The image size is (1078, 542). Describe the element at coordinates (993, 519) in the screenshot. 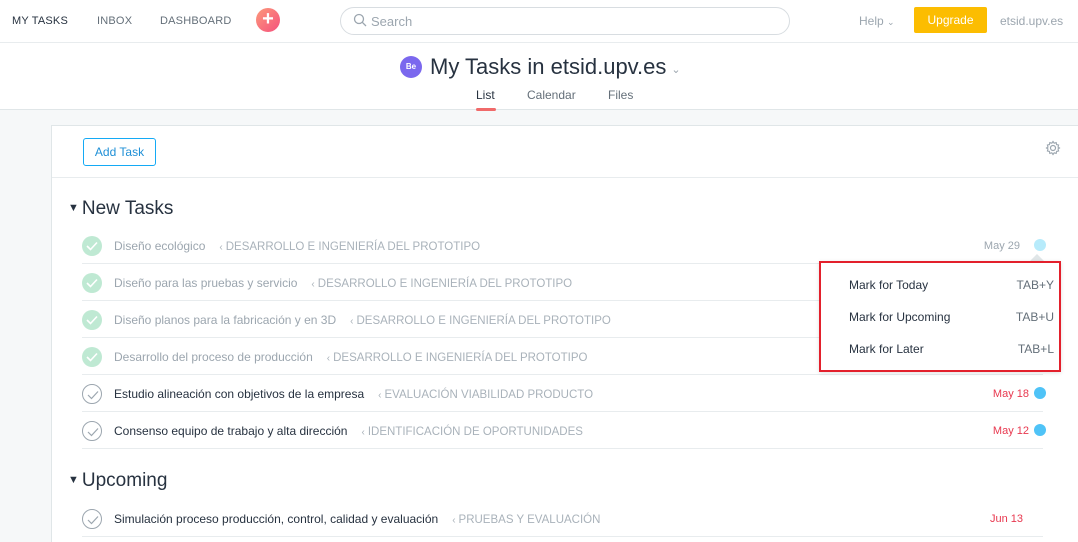

I see `due-date: Jun 13` at that location.